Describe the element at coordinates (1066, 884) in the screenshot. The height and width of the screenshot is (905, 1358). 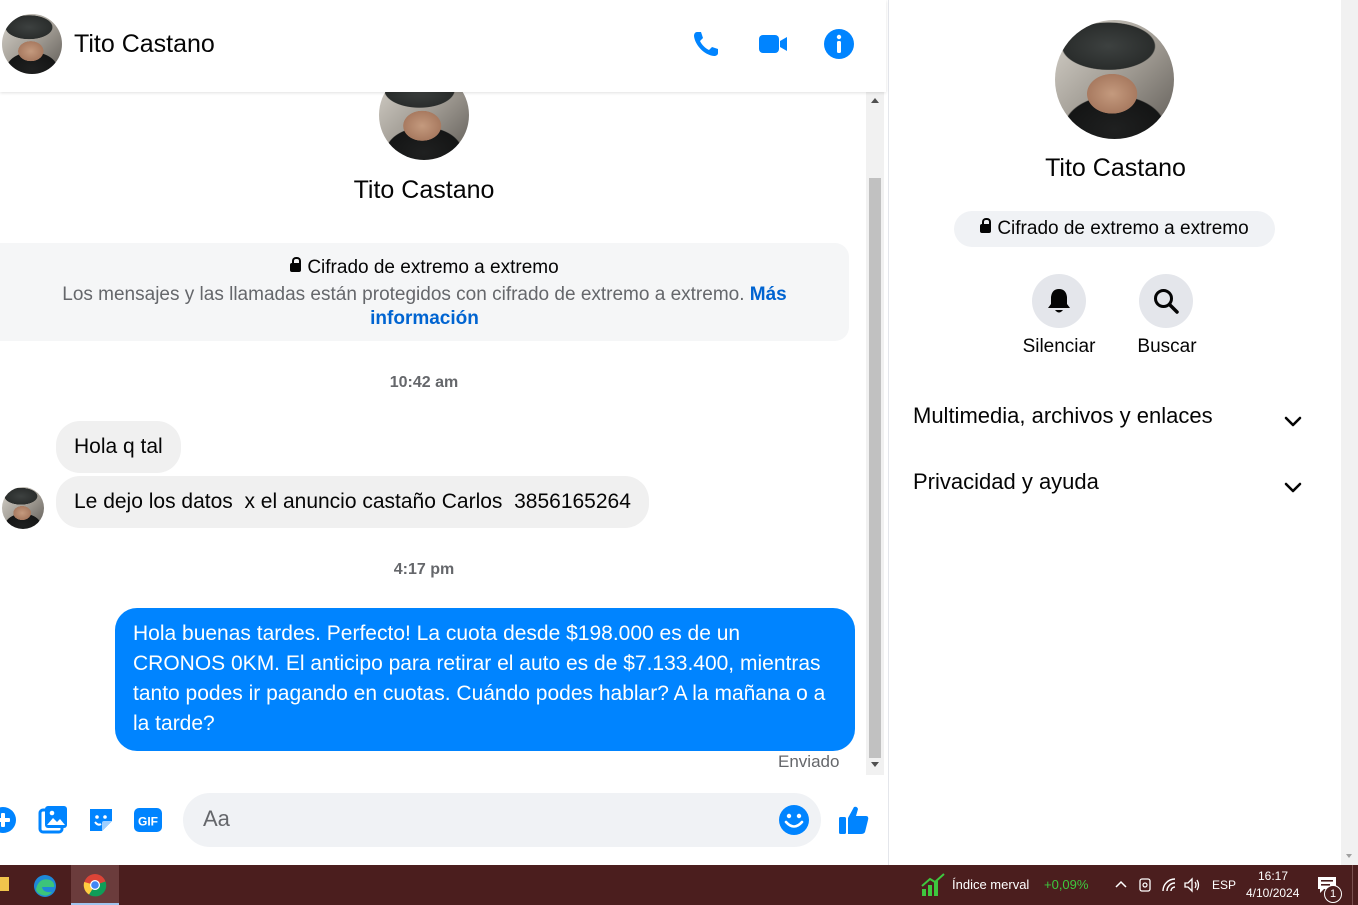
I see `merval-widget-value: +0,09%` at that location.